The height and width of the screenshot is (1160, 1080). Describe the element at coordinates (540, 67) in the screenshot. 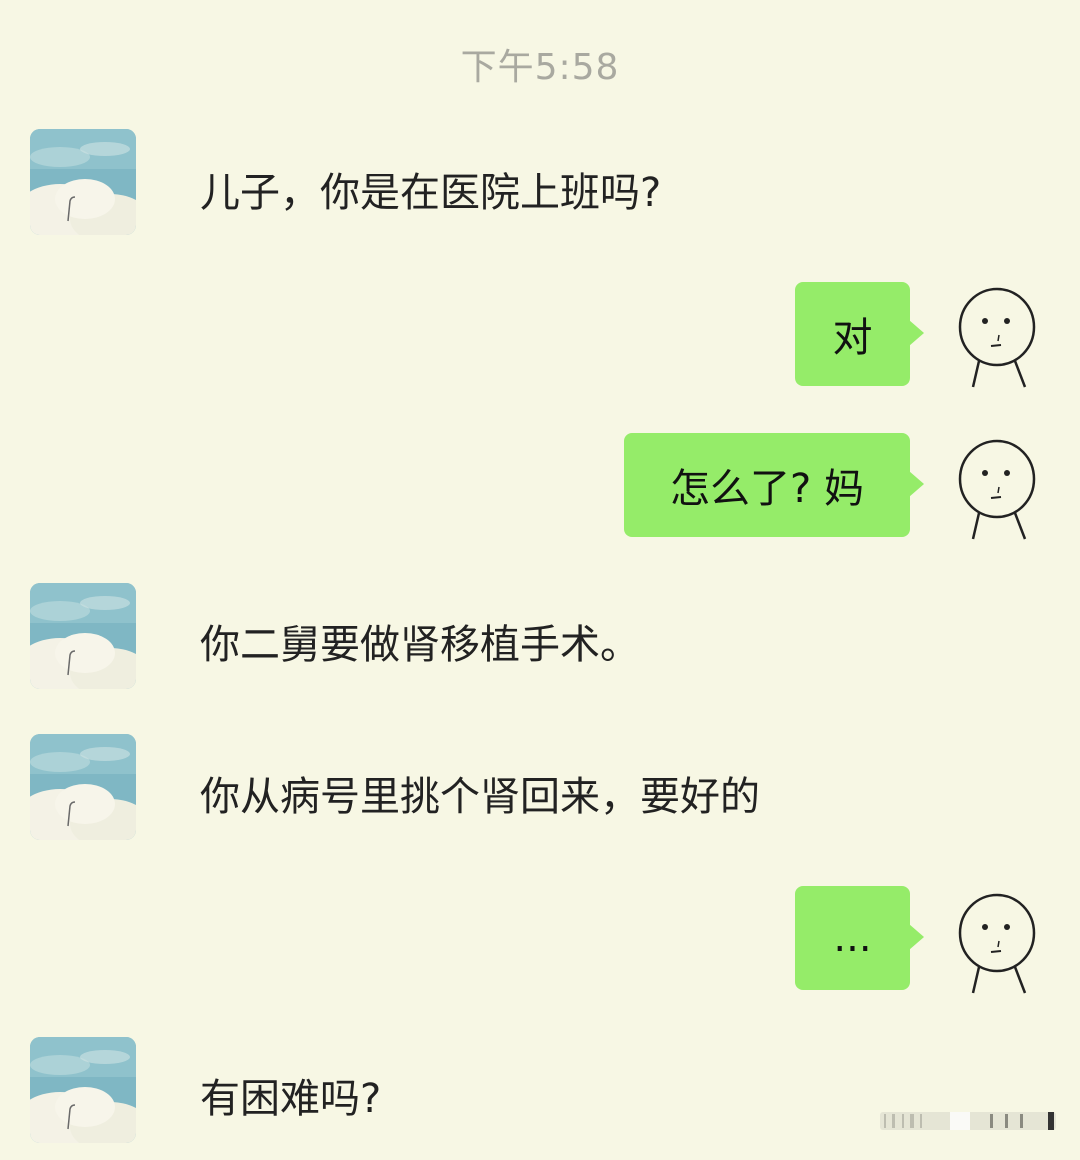

I see `timestamp: 下午5:58` at that location.